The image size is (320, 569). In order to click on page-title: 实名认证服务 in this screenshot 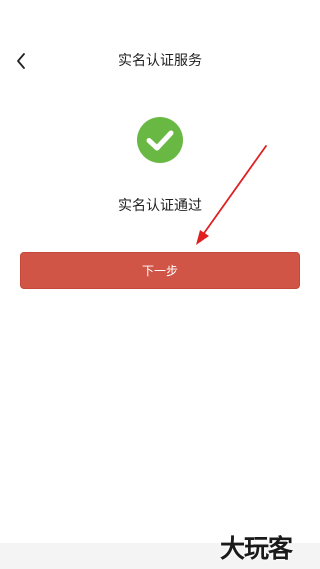, I will do `click(160, 61)`.